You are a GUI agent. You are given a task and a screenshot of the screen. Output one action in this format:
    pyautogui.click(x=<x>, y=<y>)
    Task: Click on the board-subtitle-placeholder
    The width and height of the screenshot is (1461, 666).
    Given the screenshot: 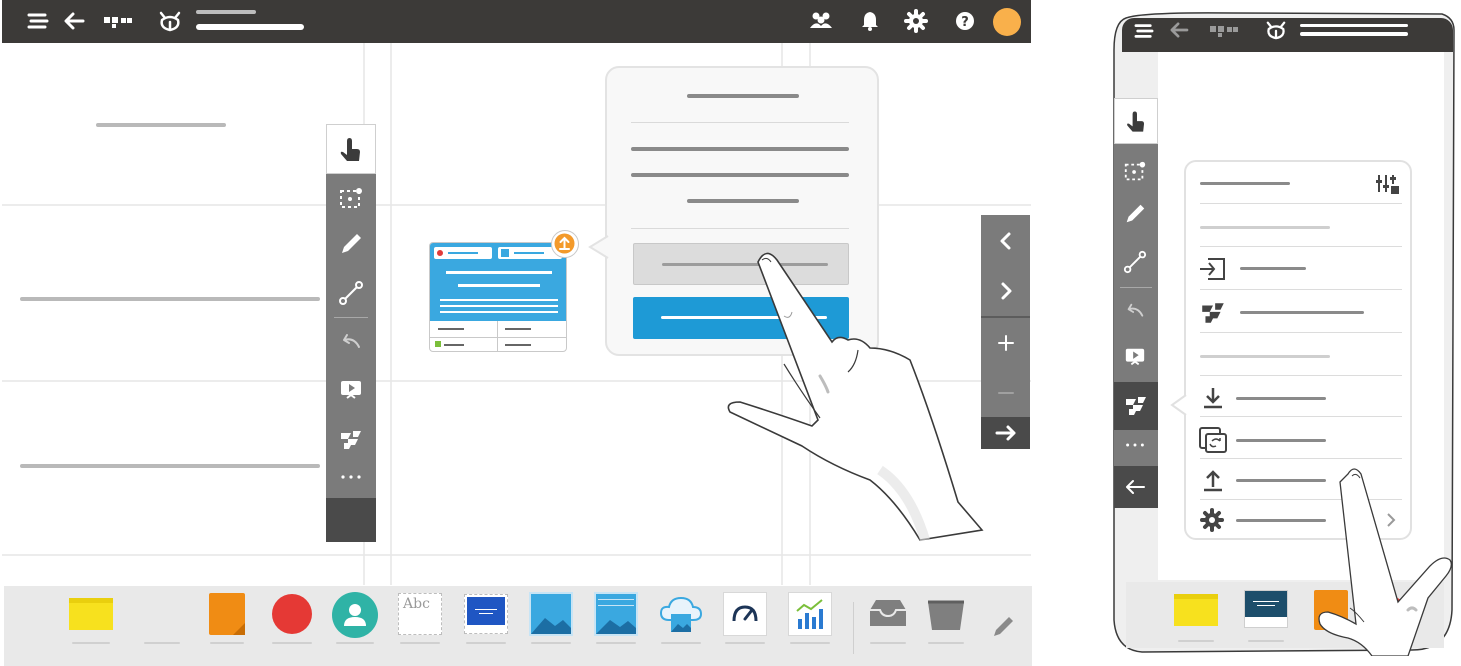 What is the action you would take?
    pyautogui.click(x=250, y=27)
    